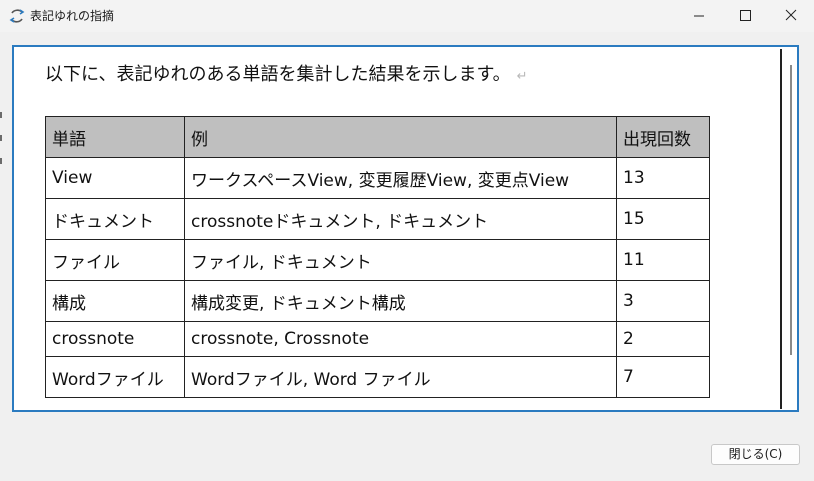 This screenshot has height=481, width=814. What do you see at coordinates (407, 16) in the screenshot?
I see `title-bar: 表記ゆれの指摘` at bounding box center [407, 16].